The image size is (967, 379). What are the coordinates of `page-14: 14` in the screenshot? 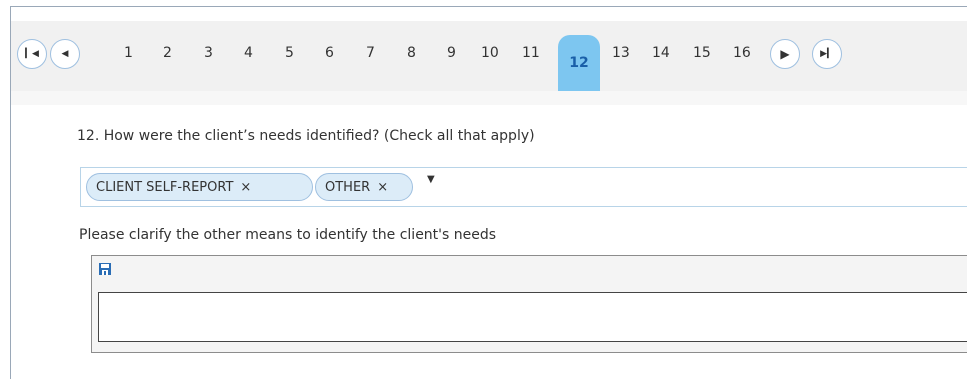 It's located at (661, 53).